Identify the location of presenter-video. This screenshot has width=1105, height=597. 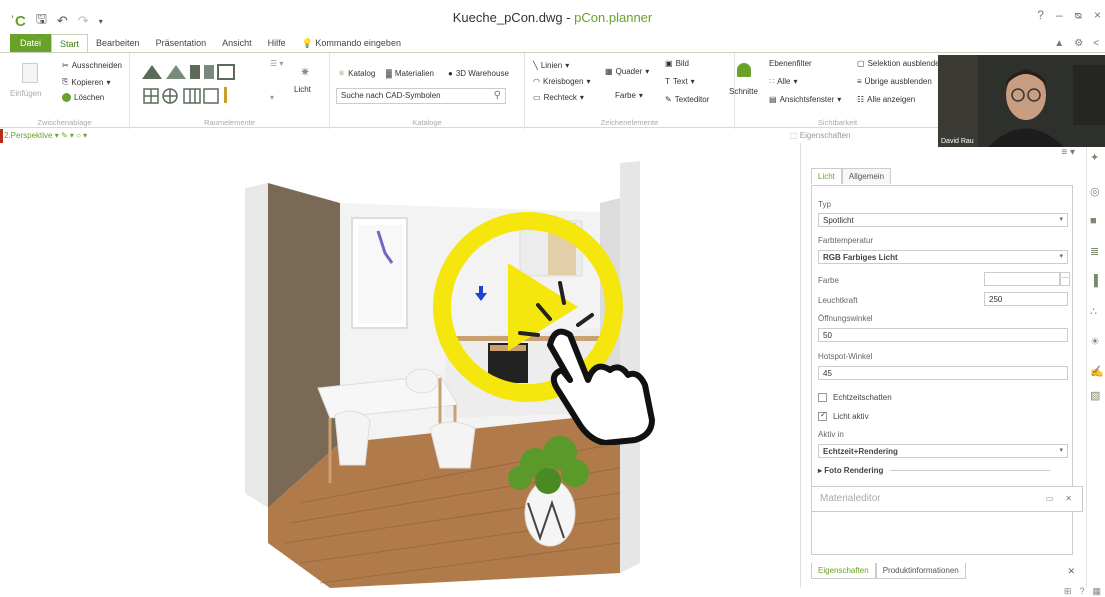
(1021, 101).